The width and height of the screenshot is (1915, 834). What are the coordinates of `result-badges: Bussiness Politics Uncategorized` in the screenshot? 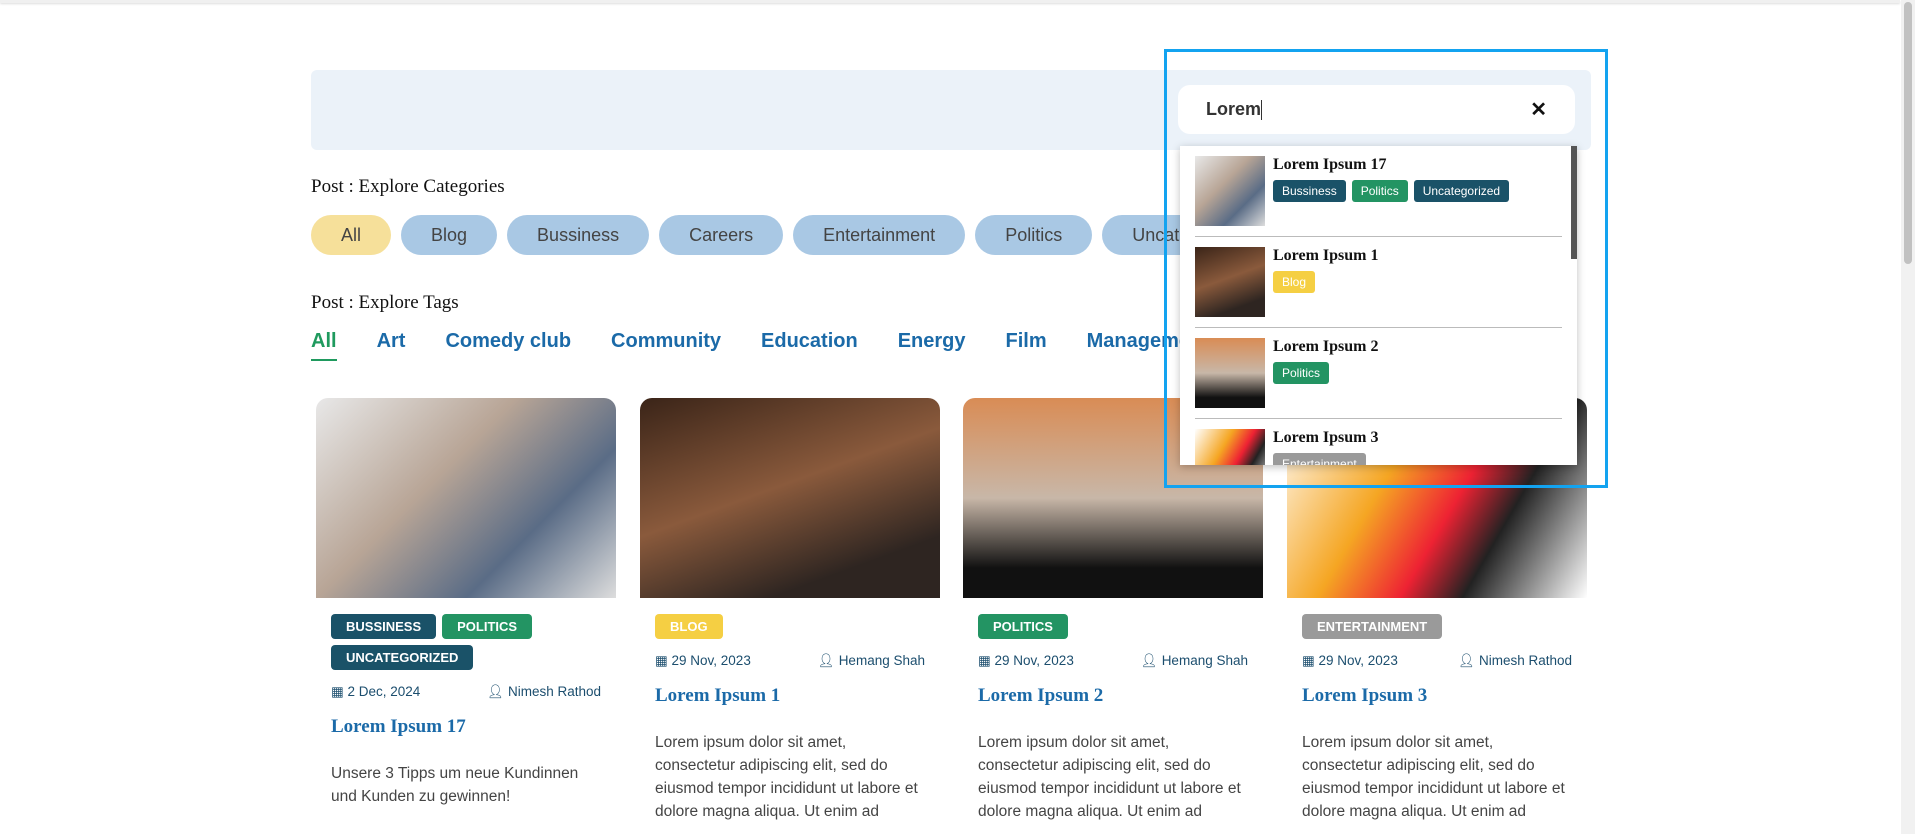 It's located at (1391, 191).